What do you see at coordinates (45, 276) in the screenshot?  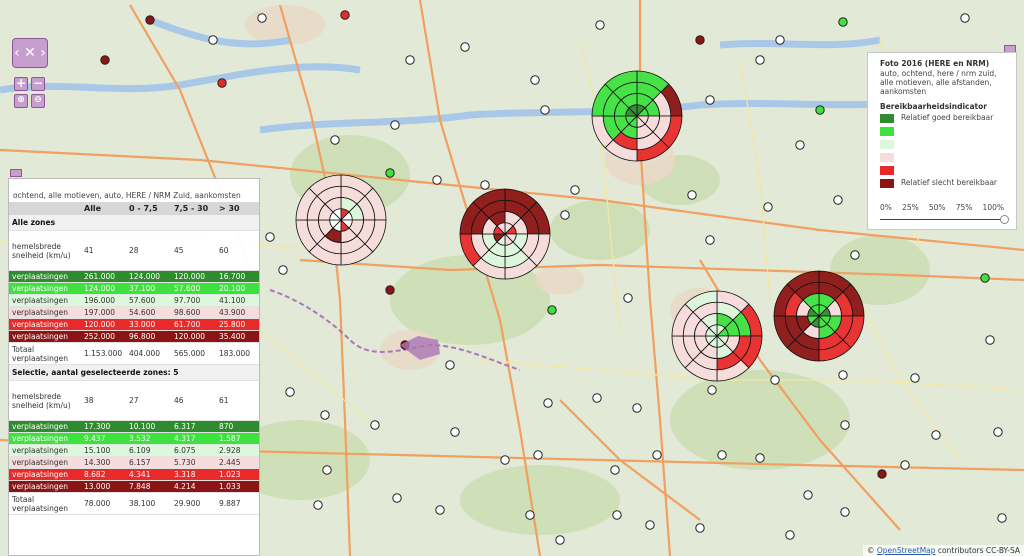 I see `row-label: verplaatsingen` at bounding box center [45, 276].